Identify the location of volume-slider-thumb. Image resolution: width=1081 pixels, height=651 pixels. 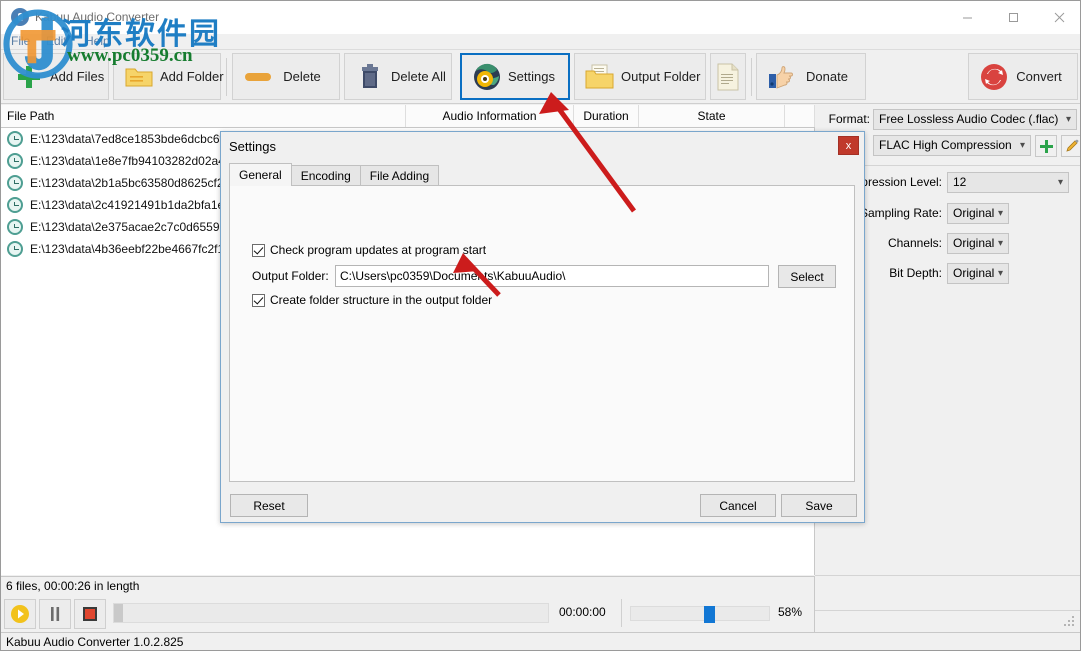
(709, 614).